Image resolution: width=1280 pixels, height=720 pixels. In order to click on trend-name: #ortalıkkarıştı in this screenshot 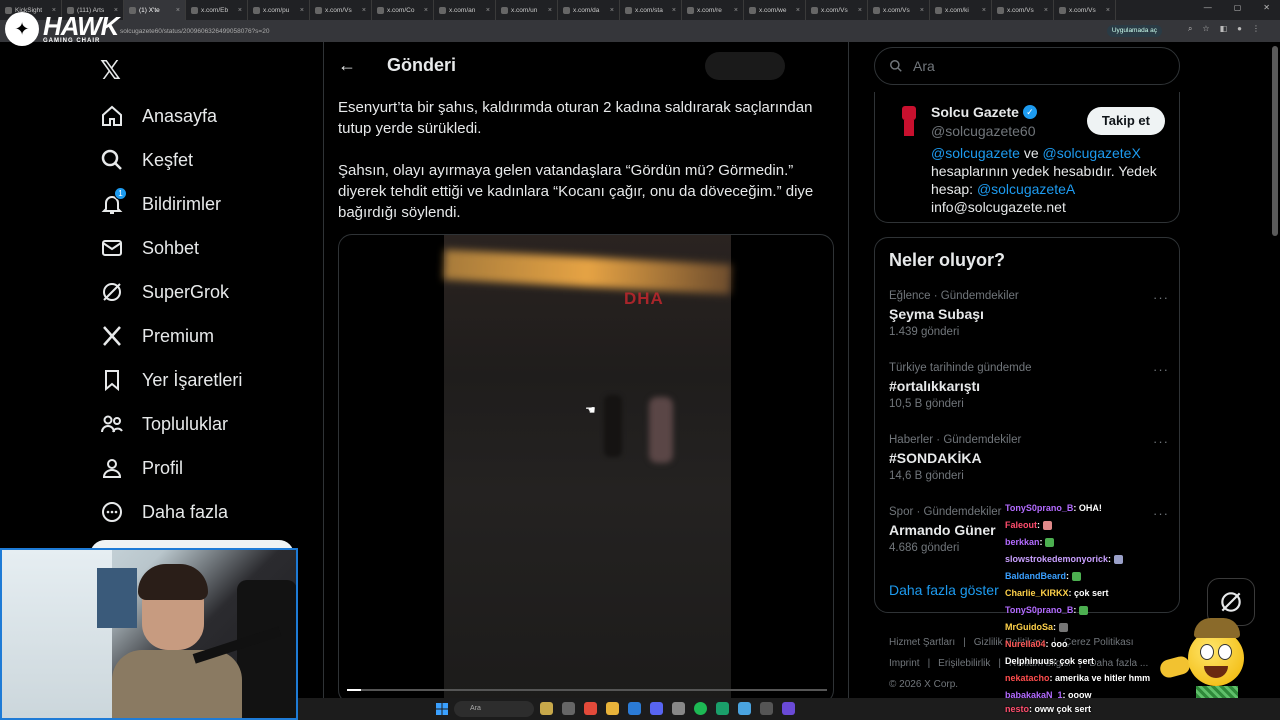, I will do `click(1029, 386)`.